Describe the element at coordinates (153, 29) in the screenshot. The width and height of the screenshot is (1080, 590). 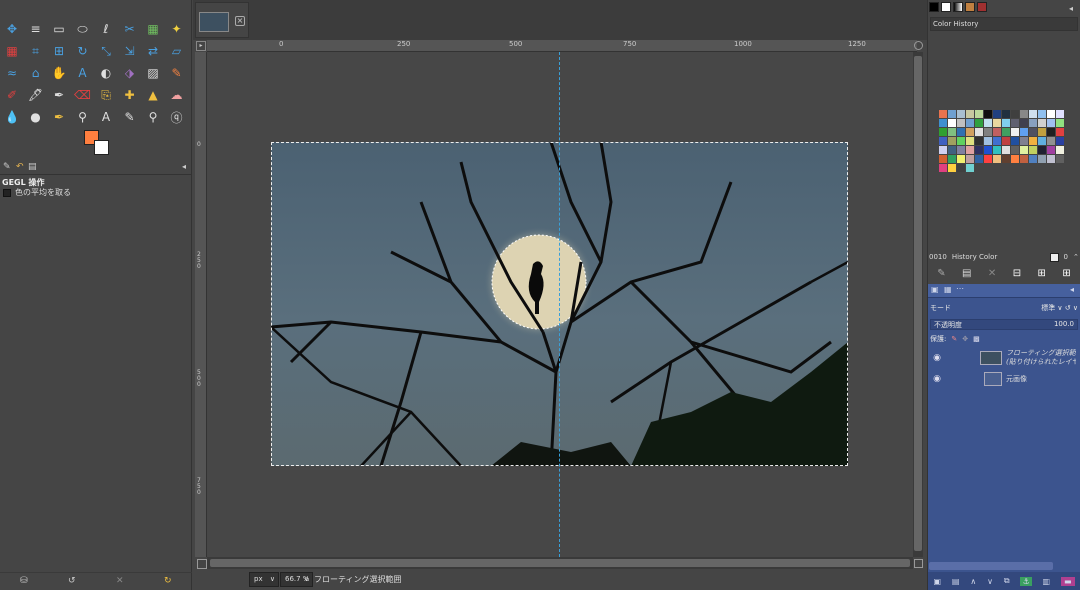
I see `foreground-select-tool-icon: ▦` at that location.